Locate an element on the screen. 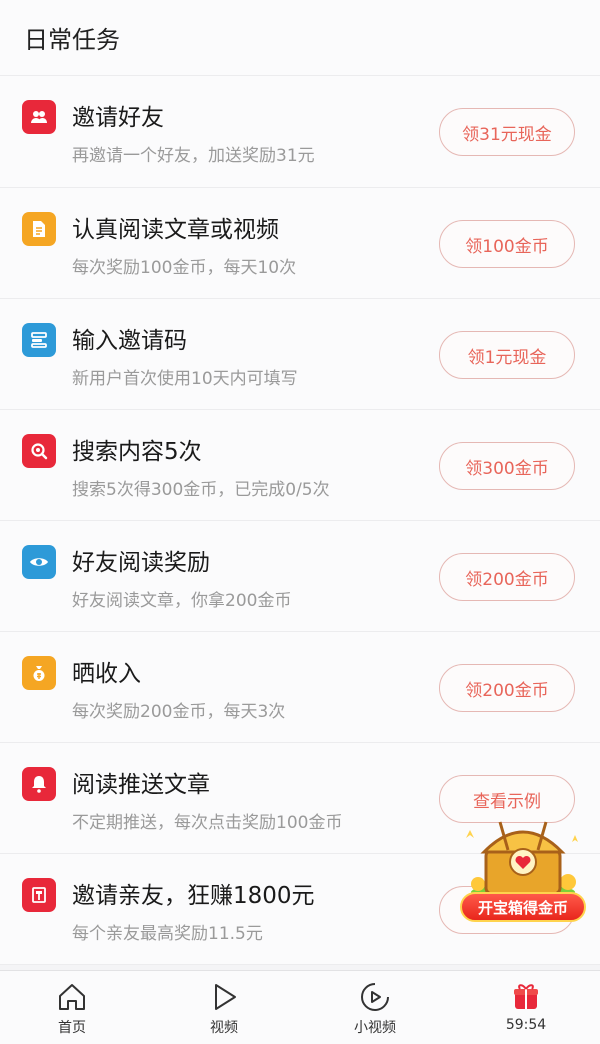  task-title: 输入邀请码 is located at coordinates (129, 341).